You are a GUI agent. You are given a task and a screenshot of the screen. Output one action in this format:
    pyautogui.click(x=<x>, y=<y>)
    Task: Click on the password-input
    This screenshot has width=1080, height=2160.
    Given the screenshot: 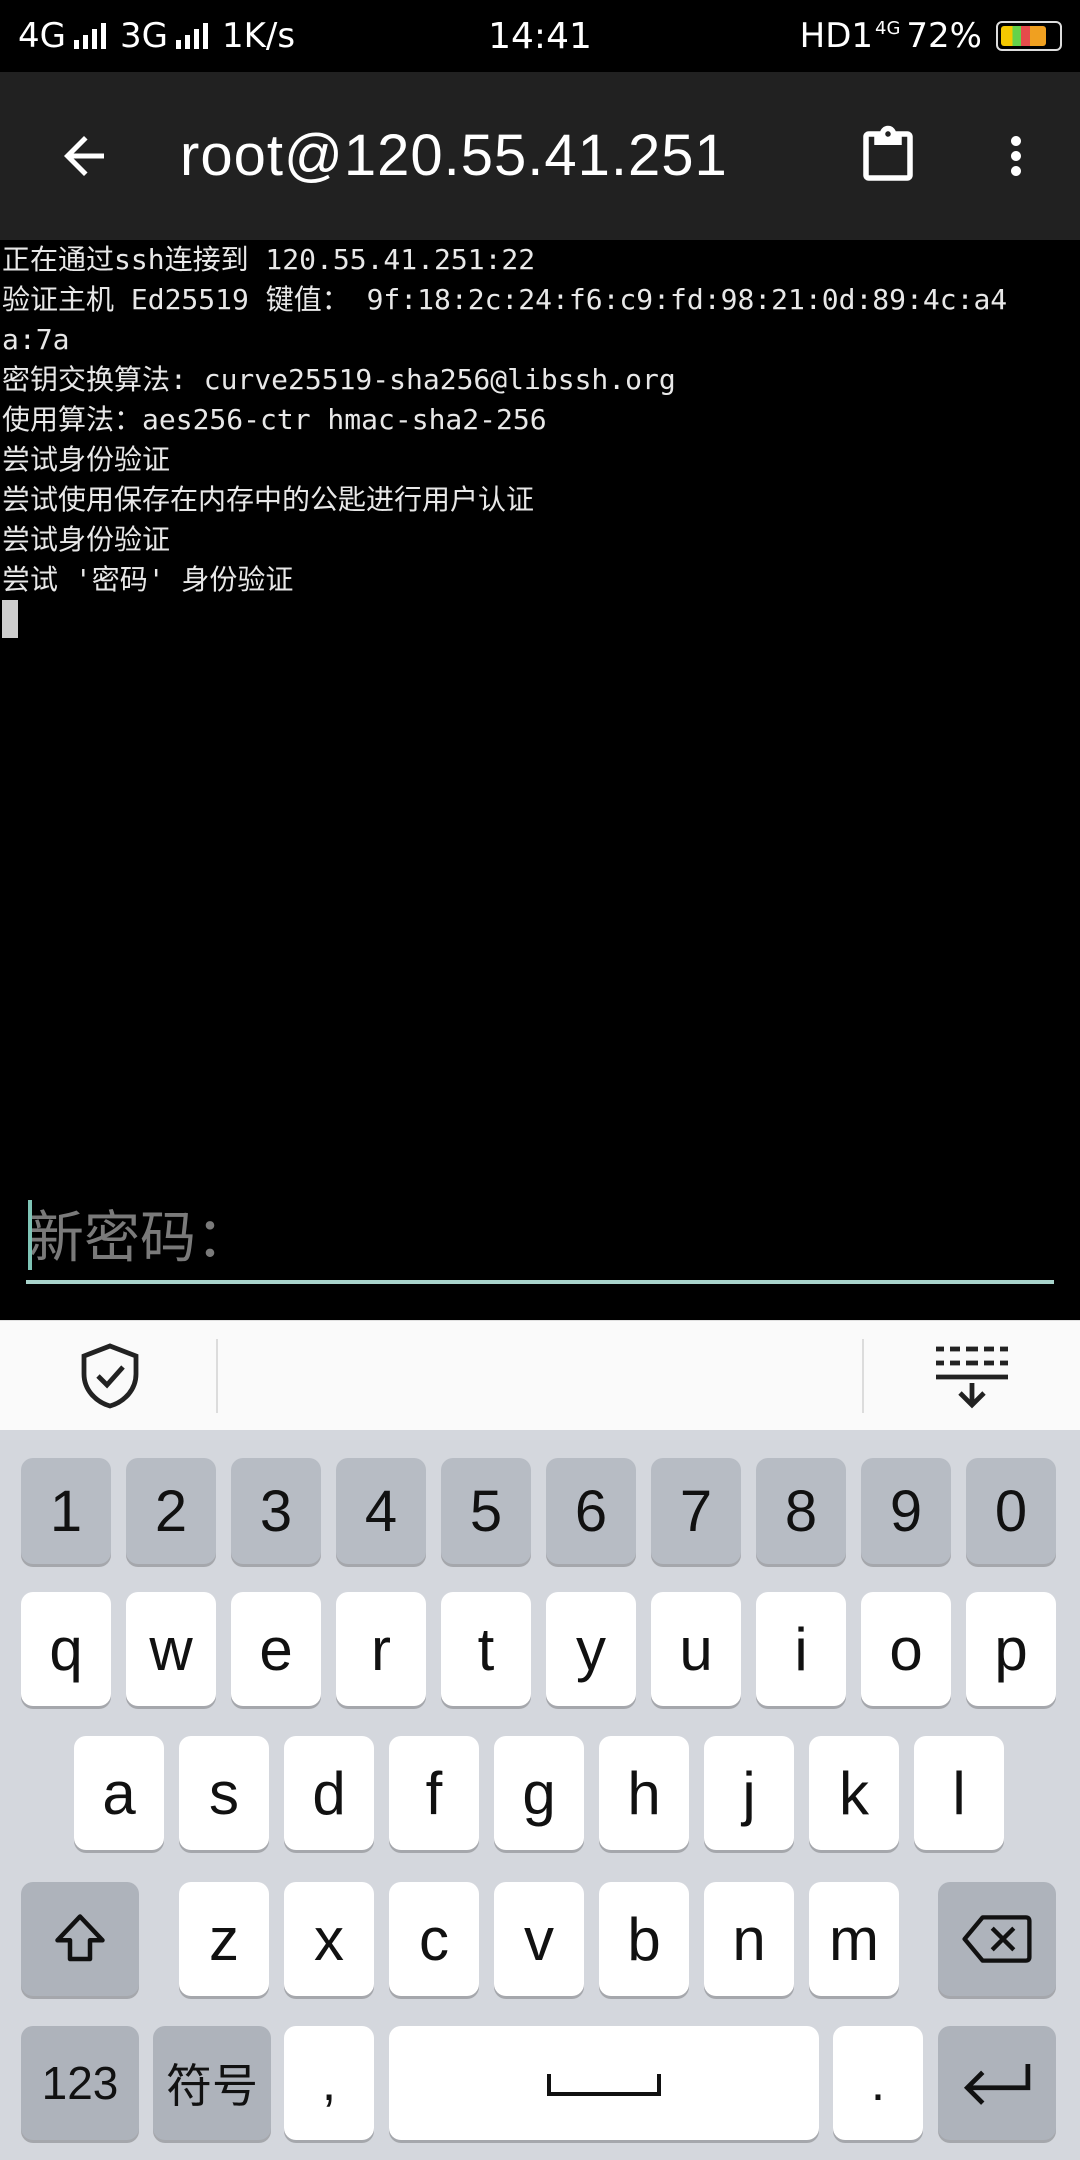 What is the action you would take?
    pyautogui.click(x=540, y=1238)
    